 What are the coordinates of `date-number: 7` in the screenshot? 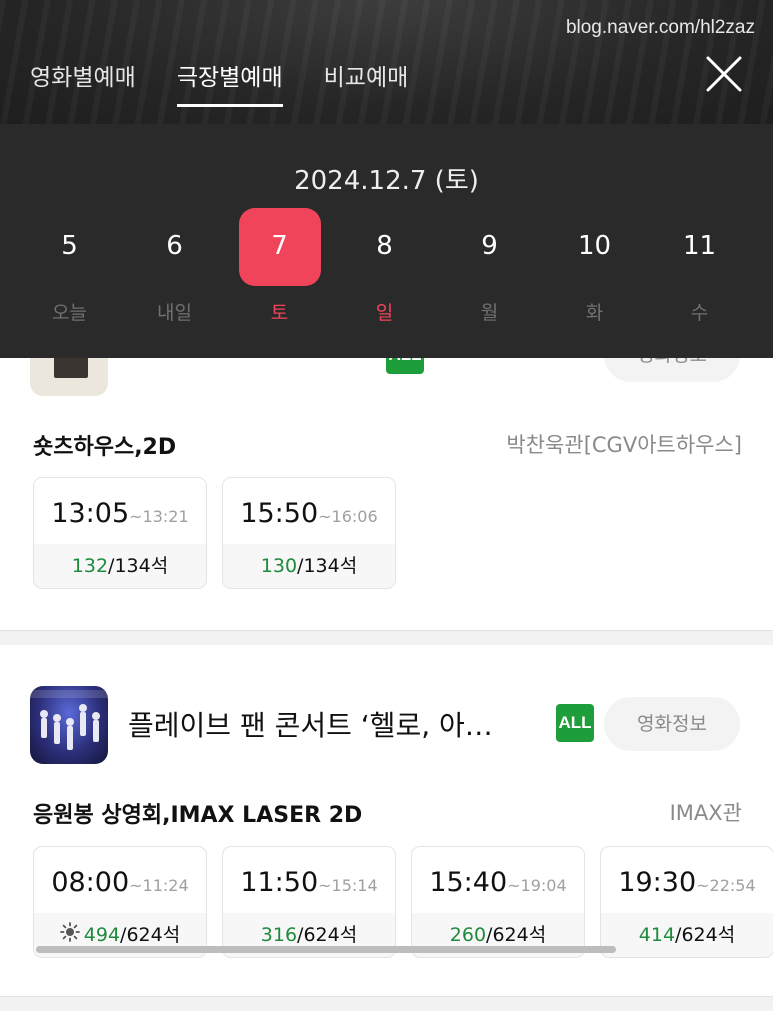 It's located at (279, 247).